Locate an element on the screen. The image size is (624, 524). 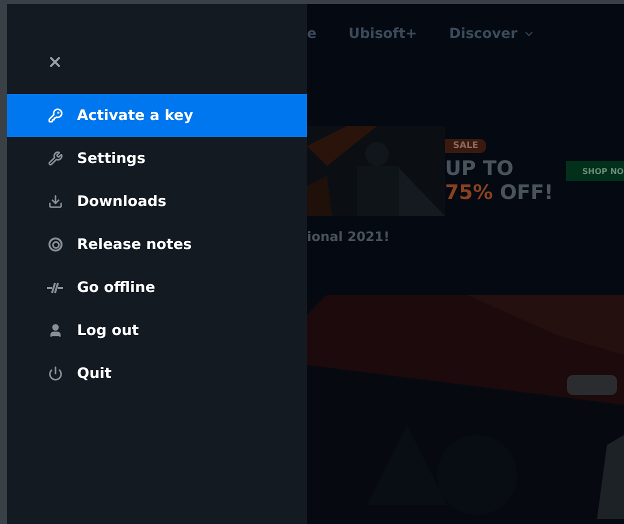
menu-item: Downloads is located at coordinates (157, 201).